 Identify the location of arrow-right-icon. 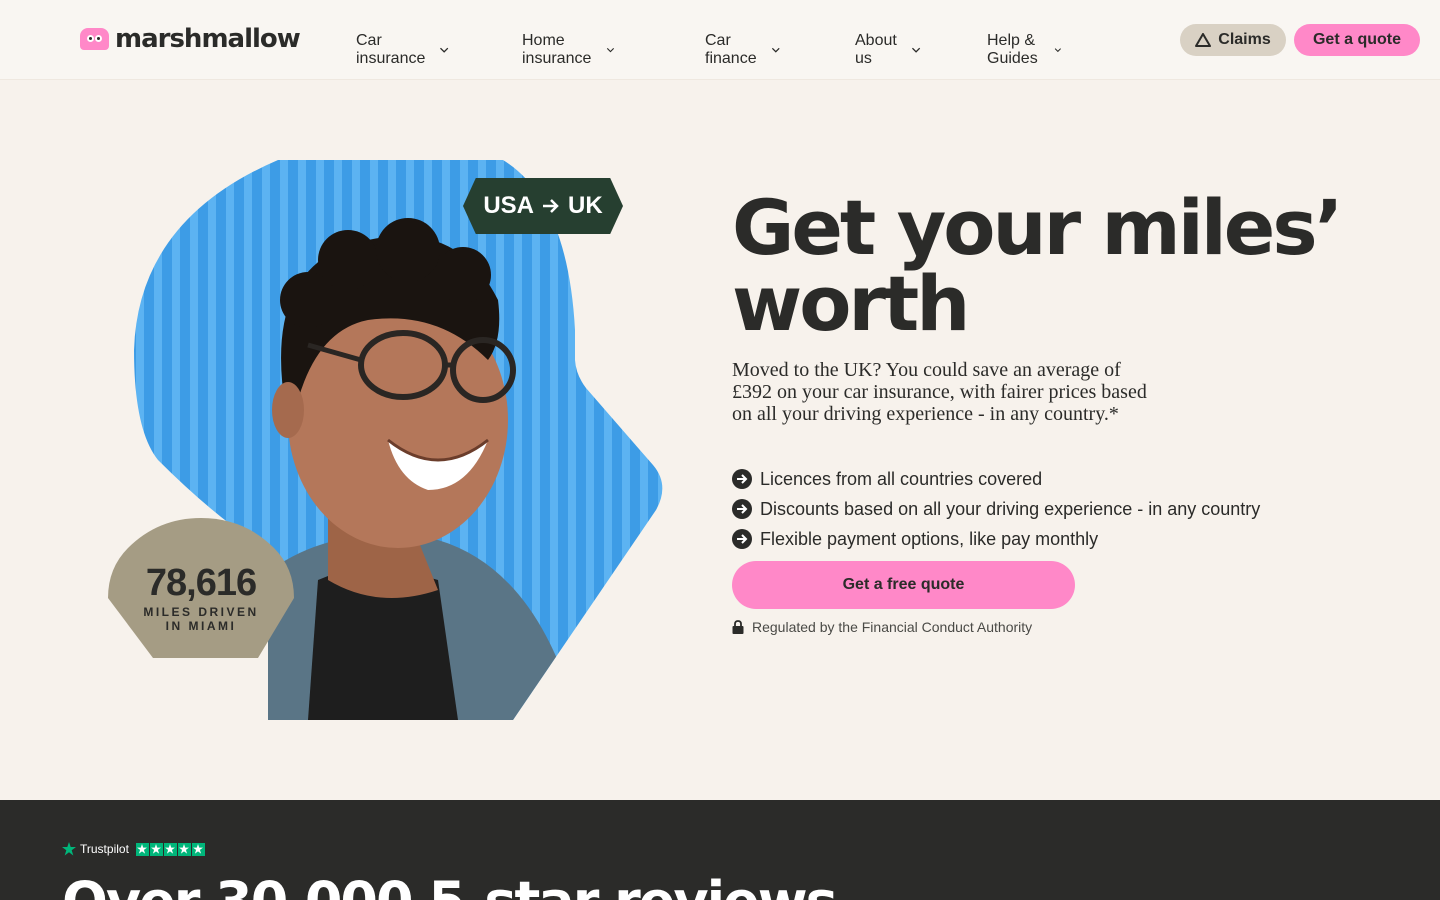
(551, 206).